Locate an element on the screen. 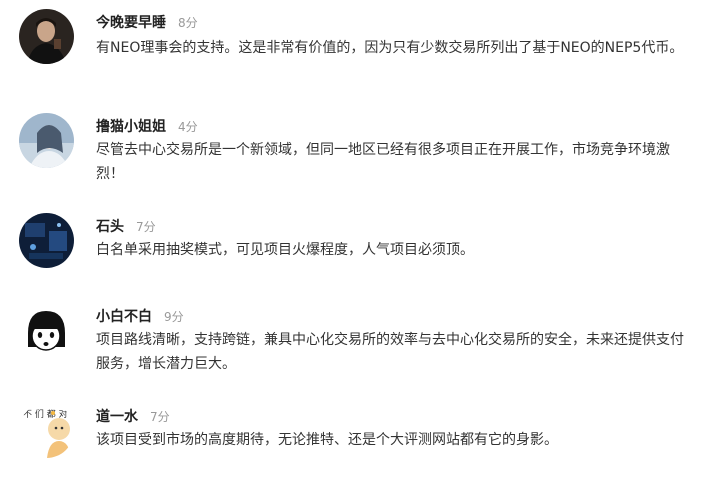 Image resolution: width=717 pixels, height=479 pixels. comment-text: 白名单采用抽奖模式，可见项目火爆程度，人气项目必须顶。 is located at coordinates (285, 250).